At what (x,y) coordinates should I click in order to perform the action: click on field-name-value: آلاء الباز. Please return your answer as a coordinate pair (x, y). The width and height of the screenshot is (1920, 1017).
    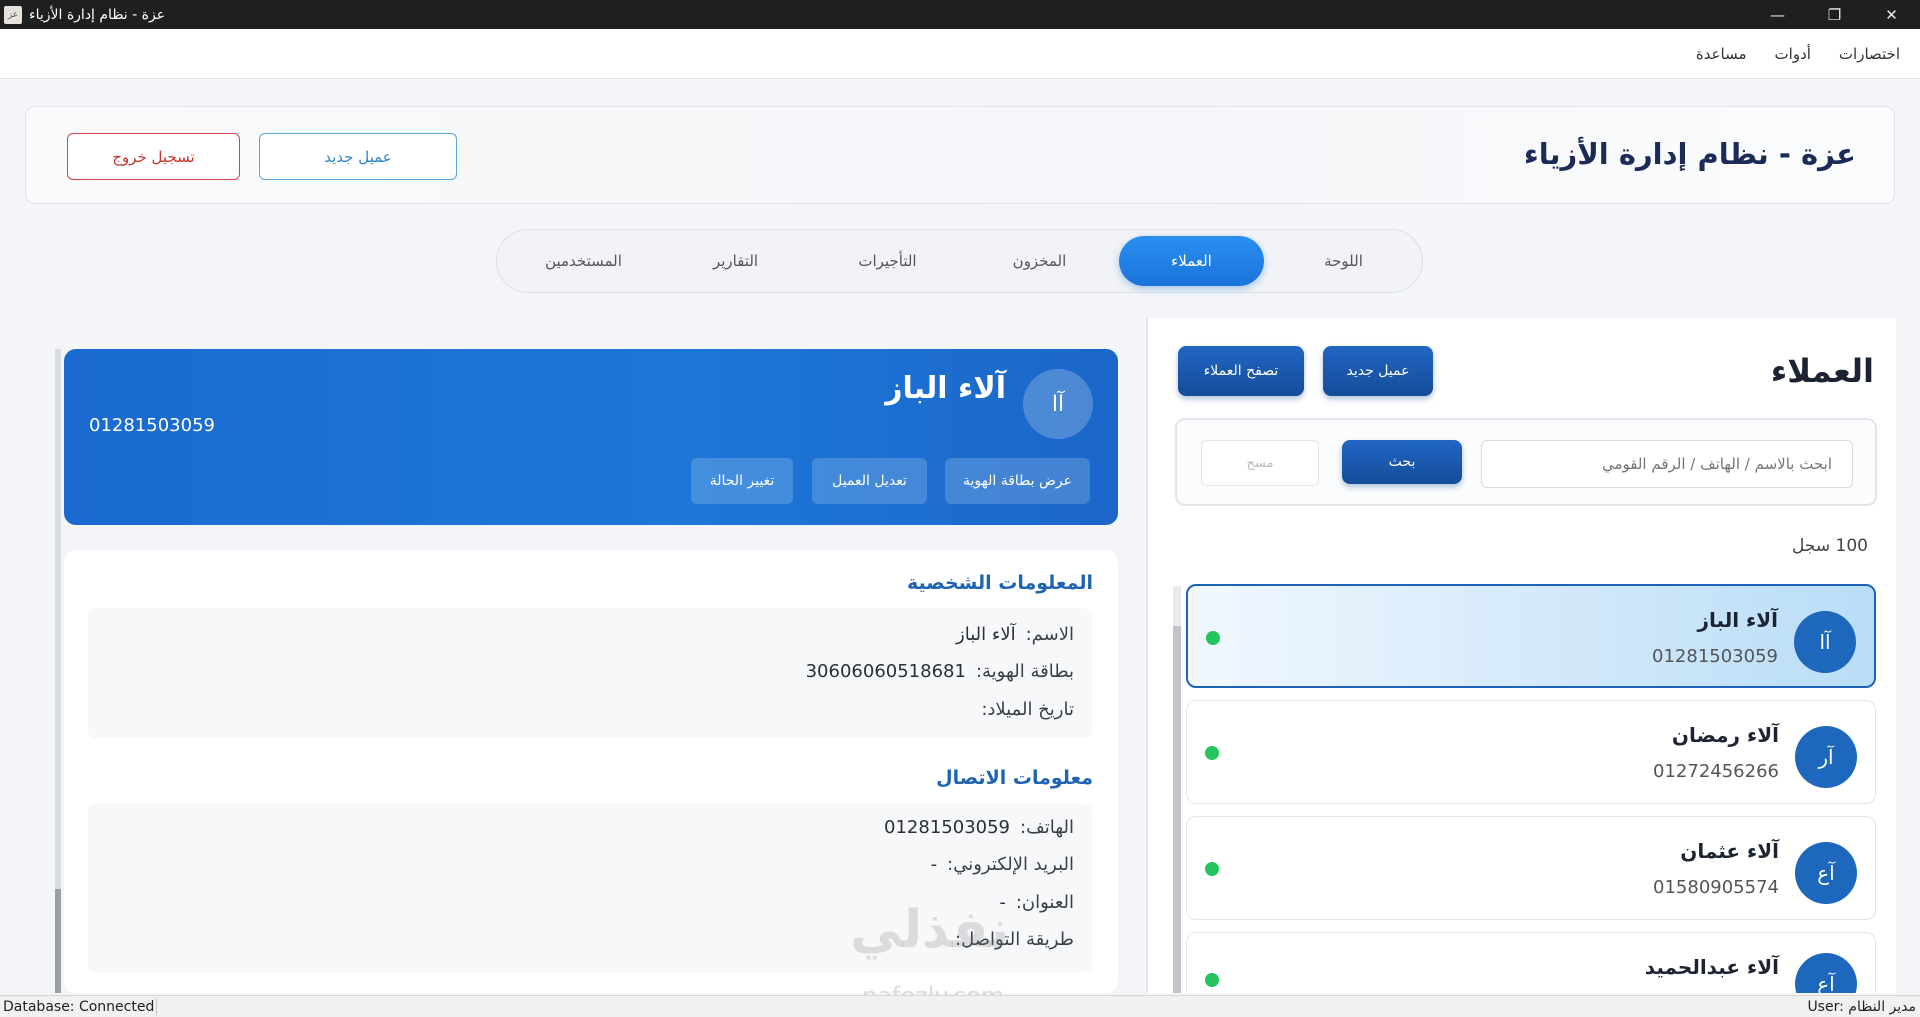
    Looking at the image, I should click on (986, 634).